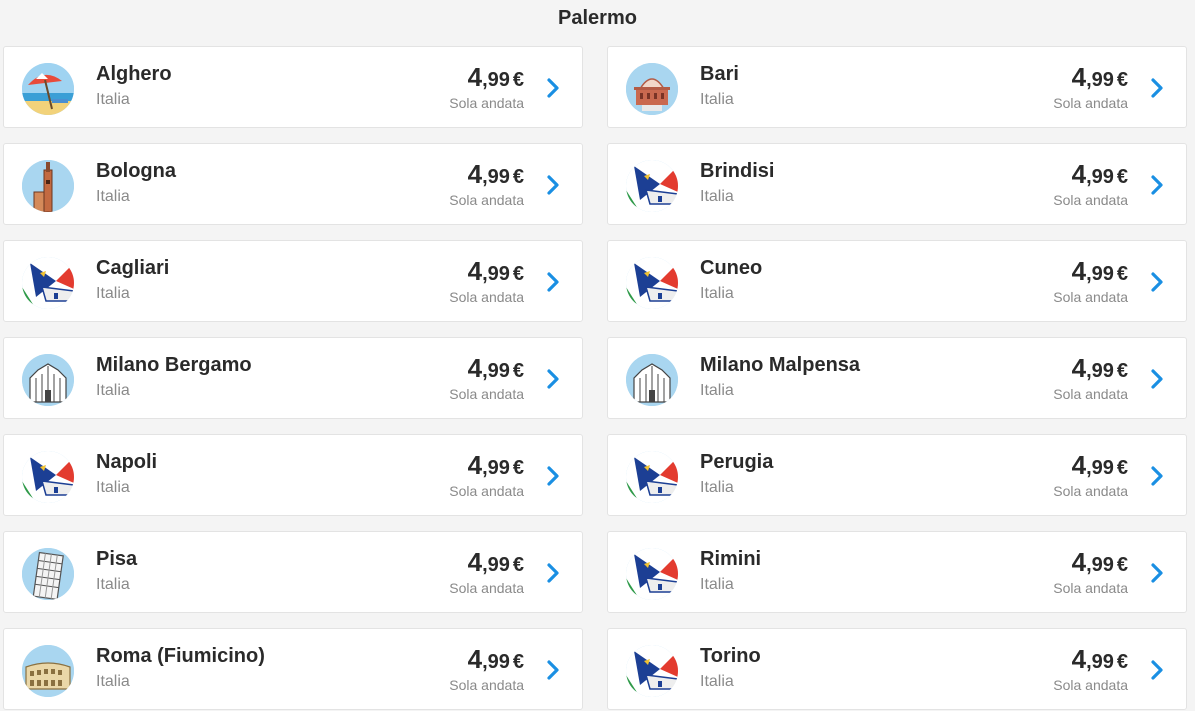 This screenshot has width=1195, height=711. I want to click on city-name: Rimini, so click(731, 559).